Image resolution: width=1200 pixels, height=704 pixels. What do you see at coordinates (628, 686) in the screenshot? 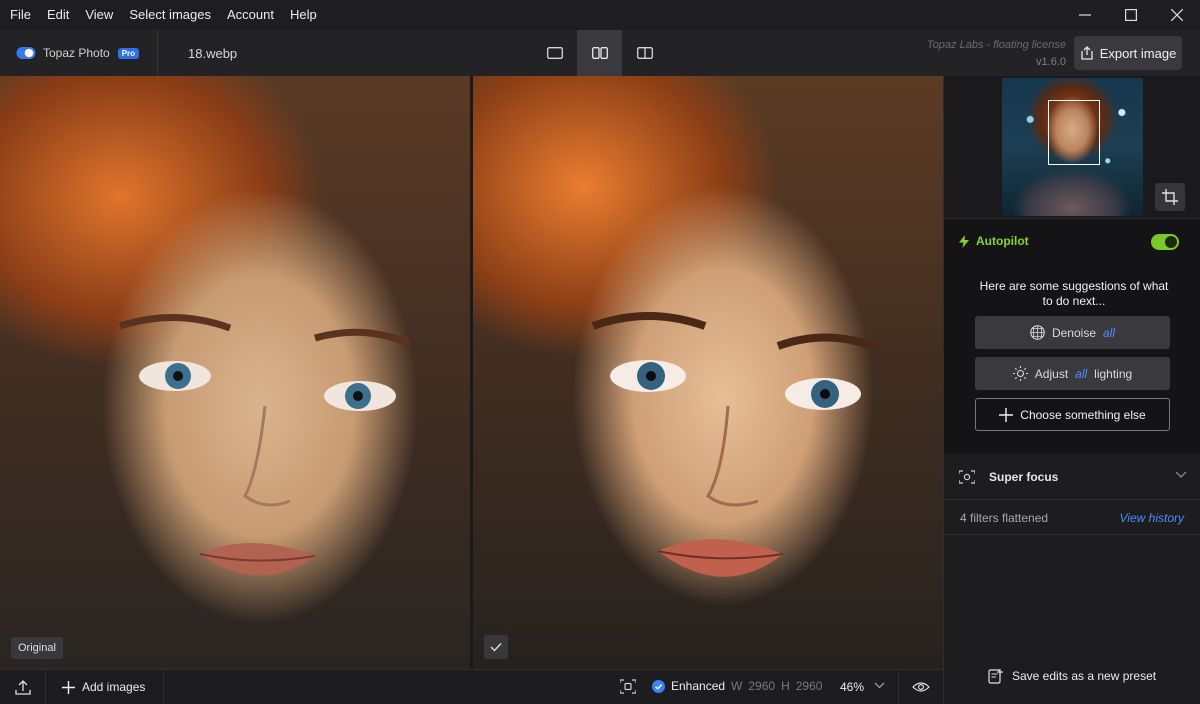
I see `face-focus-icon` at bounding box center [628, 686].